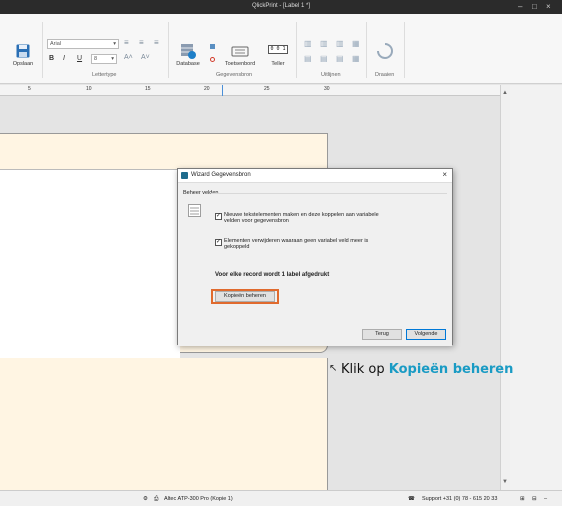 This screenshot has height=506, width=562. I want to click on ruler-number: 30, so click(327, 89).